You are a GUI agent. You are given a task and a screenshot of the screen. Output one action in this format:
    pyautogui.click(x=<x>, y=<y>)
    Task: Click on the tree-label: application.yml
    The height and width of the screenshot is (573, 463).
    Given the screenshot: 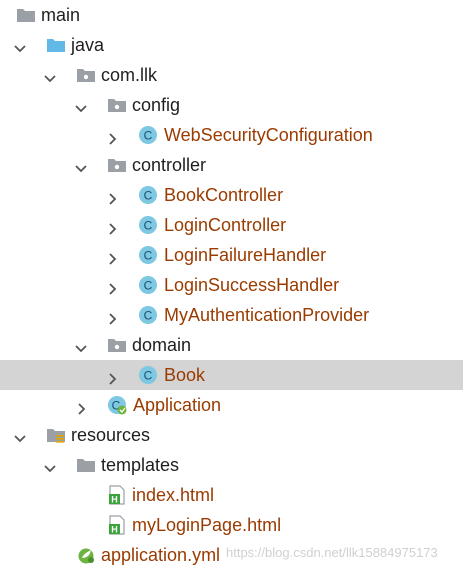 What is the action you would take?
    pyautogui.click(x=161, y=555)
    